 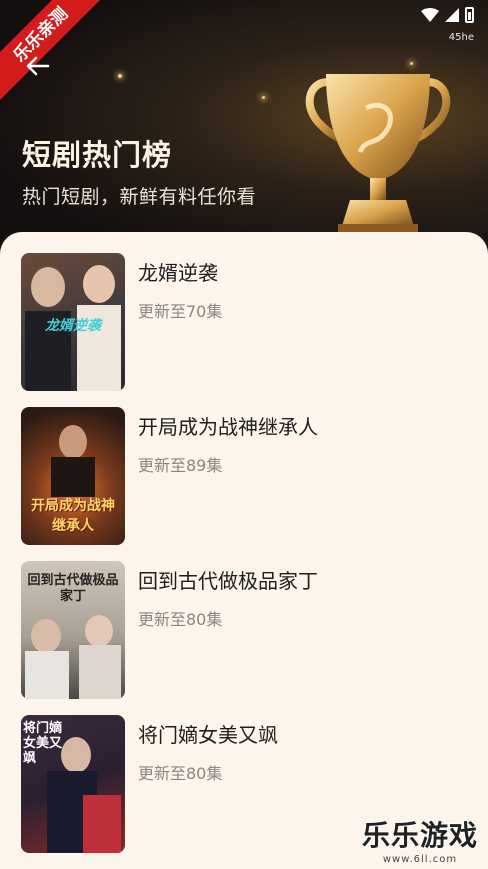 I want to click on drama-poster: 回到古代做极品家丁, so click(x=73, y=630).